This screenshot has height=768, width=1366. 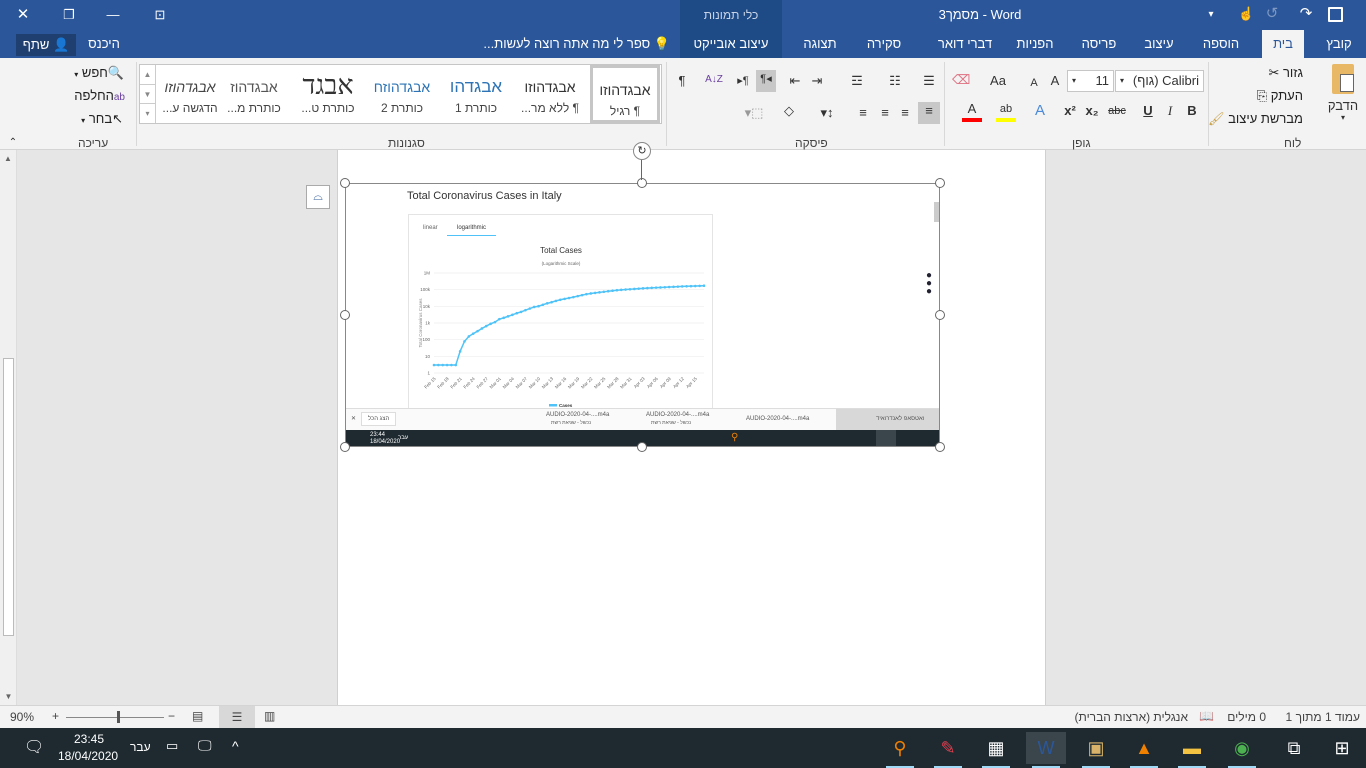 What do you see at coordinates (929, 113) in the screenshot?
I see `align-right-button: ≡` at bounding box center [929, 113].